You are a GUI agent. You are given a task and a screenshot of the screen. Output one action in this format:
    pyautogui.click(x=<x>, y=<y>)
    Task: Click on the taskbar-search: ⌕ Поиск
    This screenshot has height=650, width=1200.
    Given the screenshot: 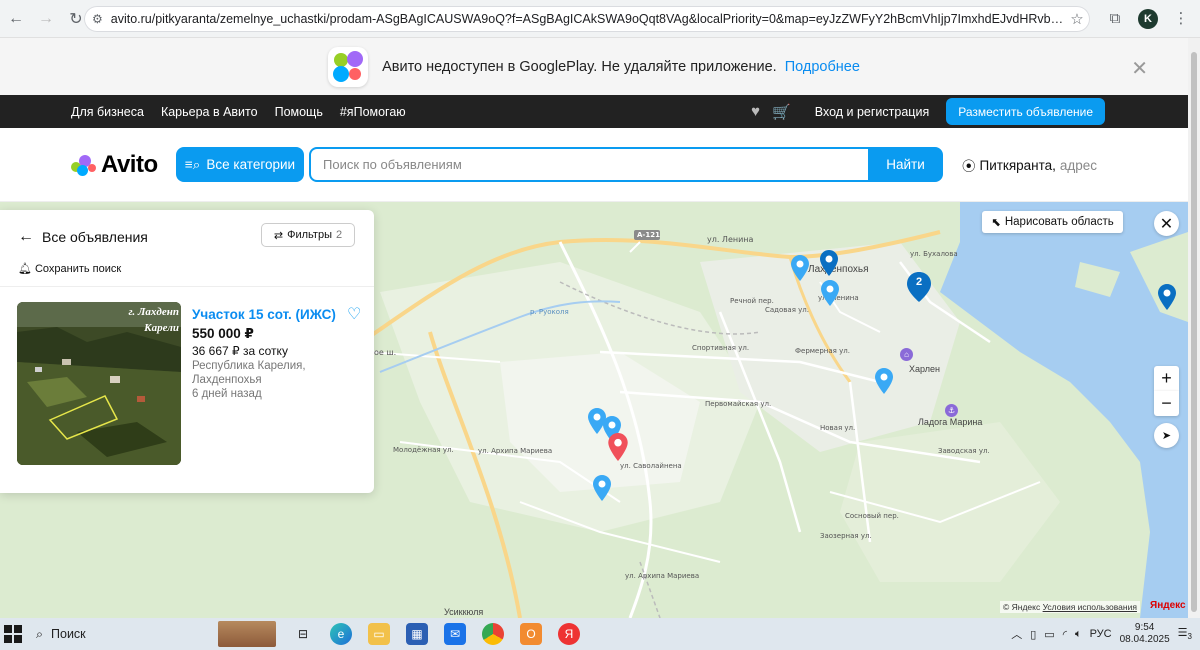 What is the action you would take?
    pyautogui.click(x=116, y=634)
    